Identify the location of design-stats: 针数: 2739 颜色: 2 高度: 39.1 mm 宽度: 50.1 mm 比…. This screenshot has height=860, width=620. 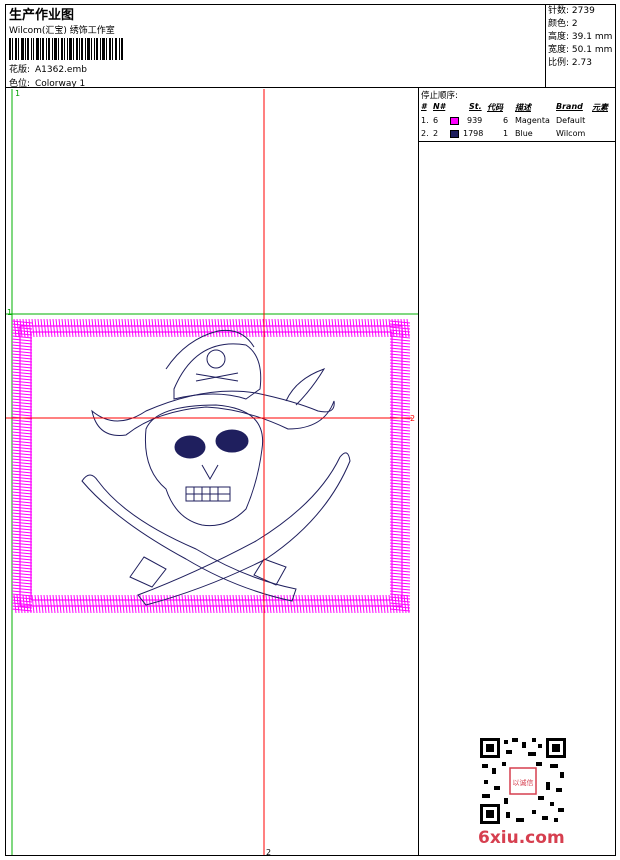
(580, 46).